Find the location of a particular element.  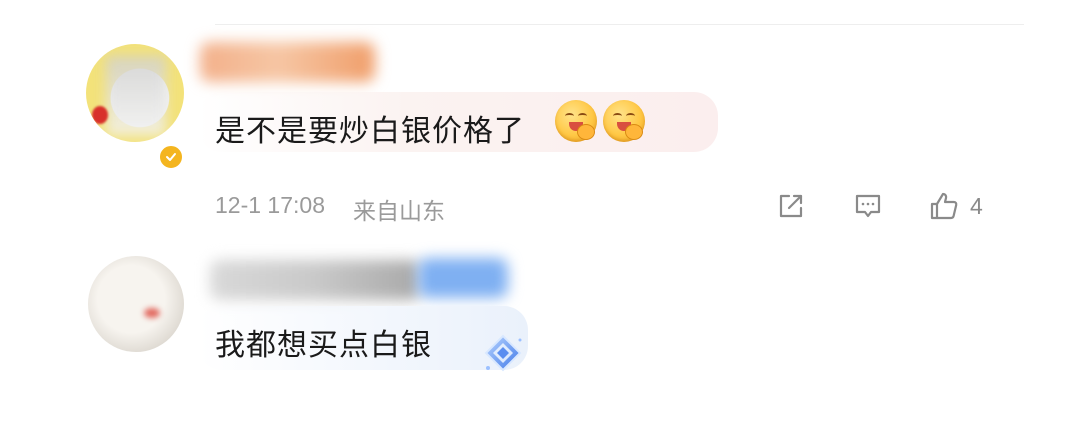

comment-location: 来自山东 is located at coordinates (399, 211).